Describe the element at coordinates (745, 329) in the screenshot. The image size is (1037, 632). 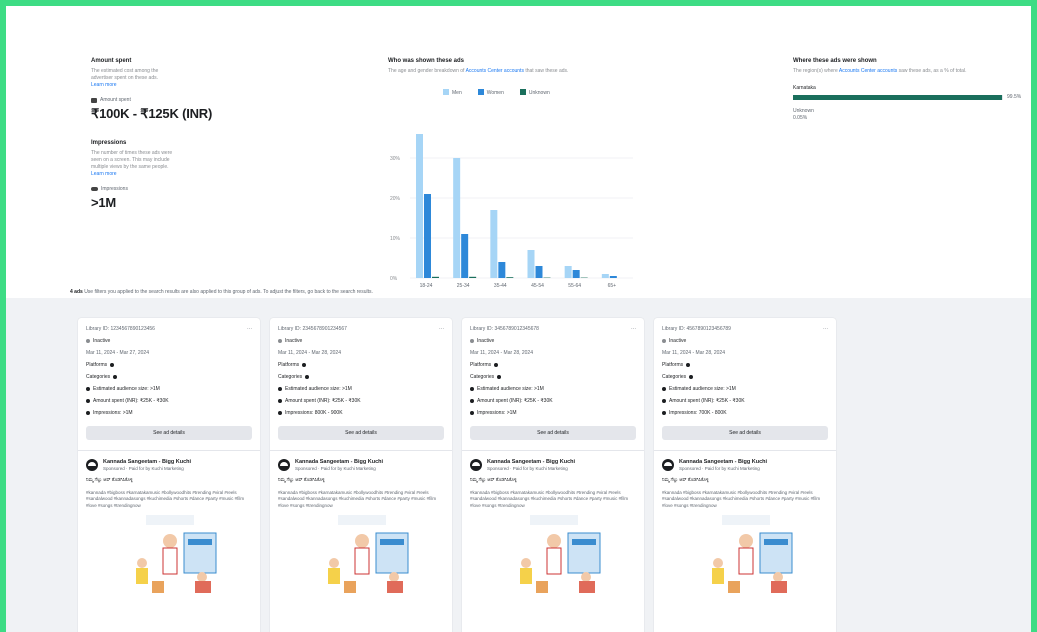
I see `card-header: Library ID: 4567890123456789 ···` at that location.